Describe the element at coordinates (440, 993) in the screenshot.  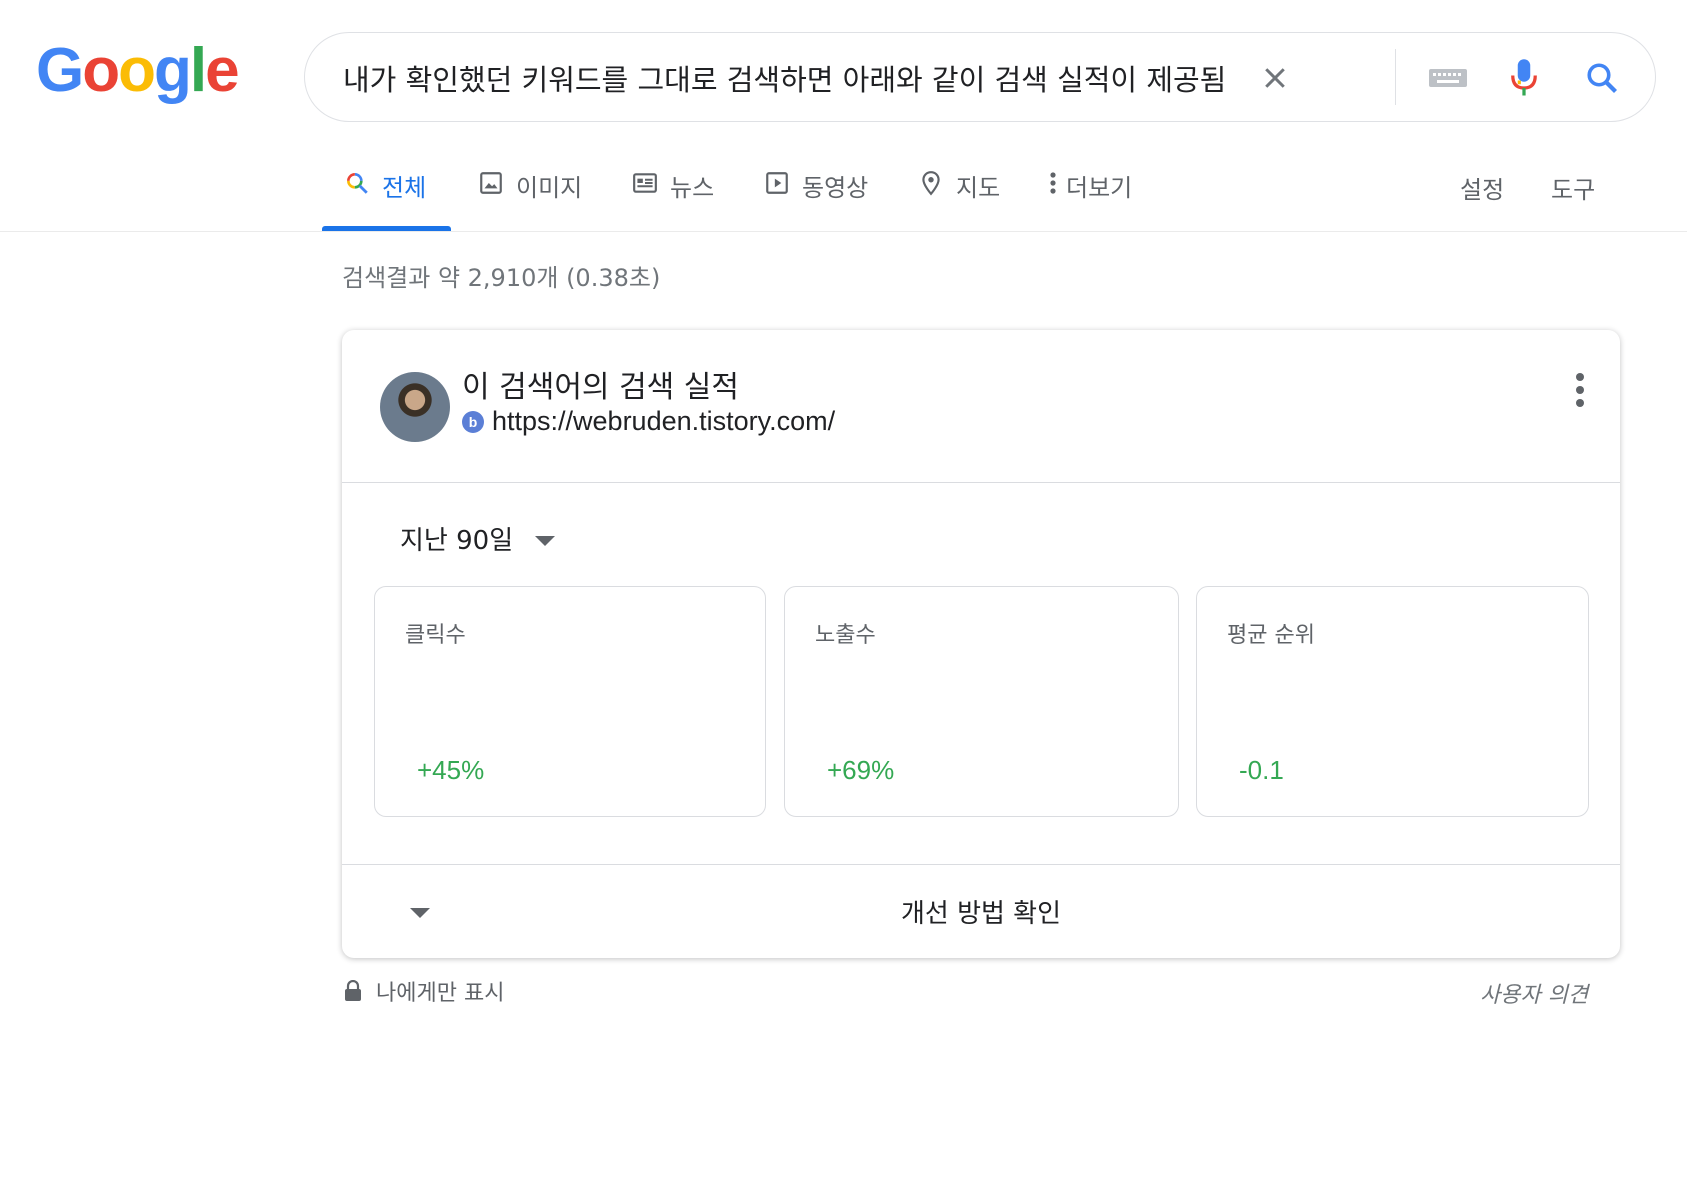
I see `private-label: 나에게만 표시` at that location.